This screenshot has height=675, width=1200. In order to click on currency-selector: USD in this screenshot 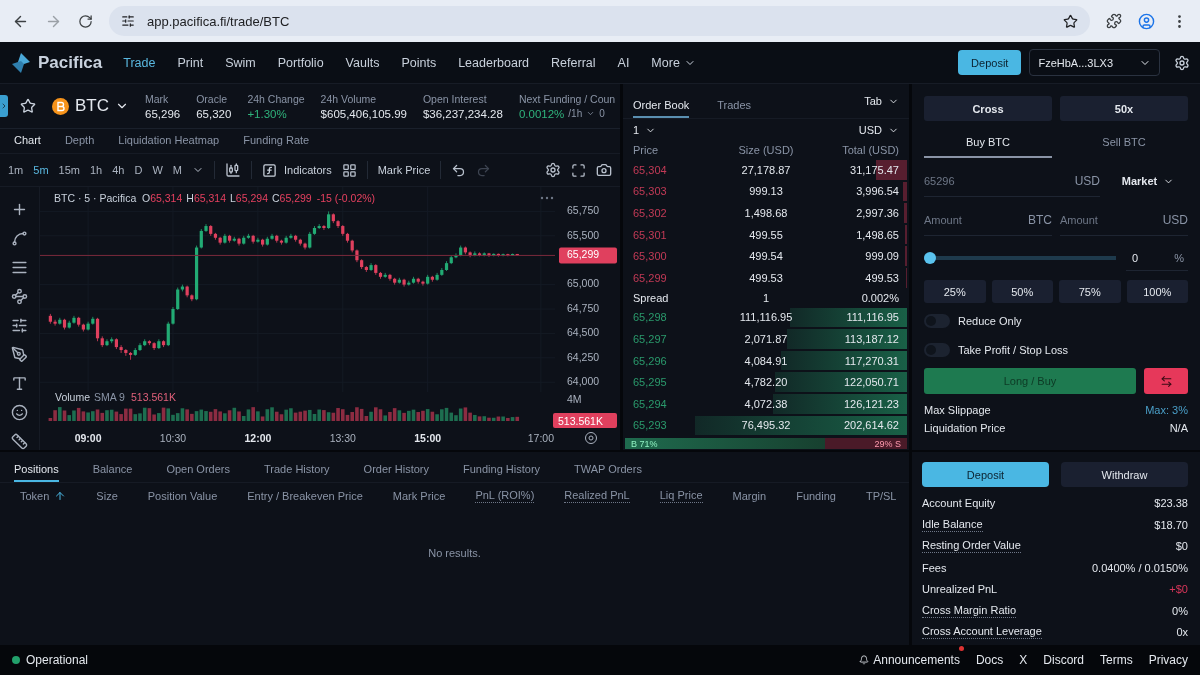, I will do `click(878, 130)`.